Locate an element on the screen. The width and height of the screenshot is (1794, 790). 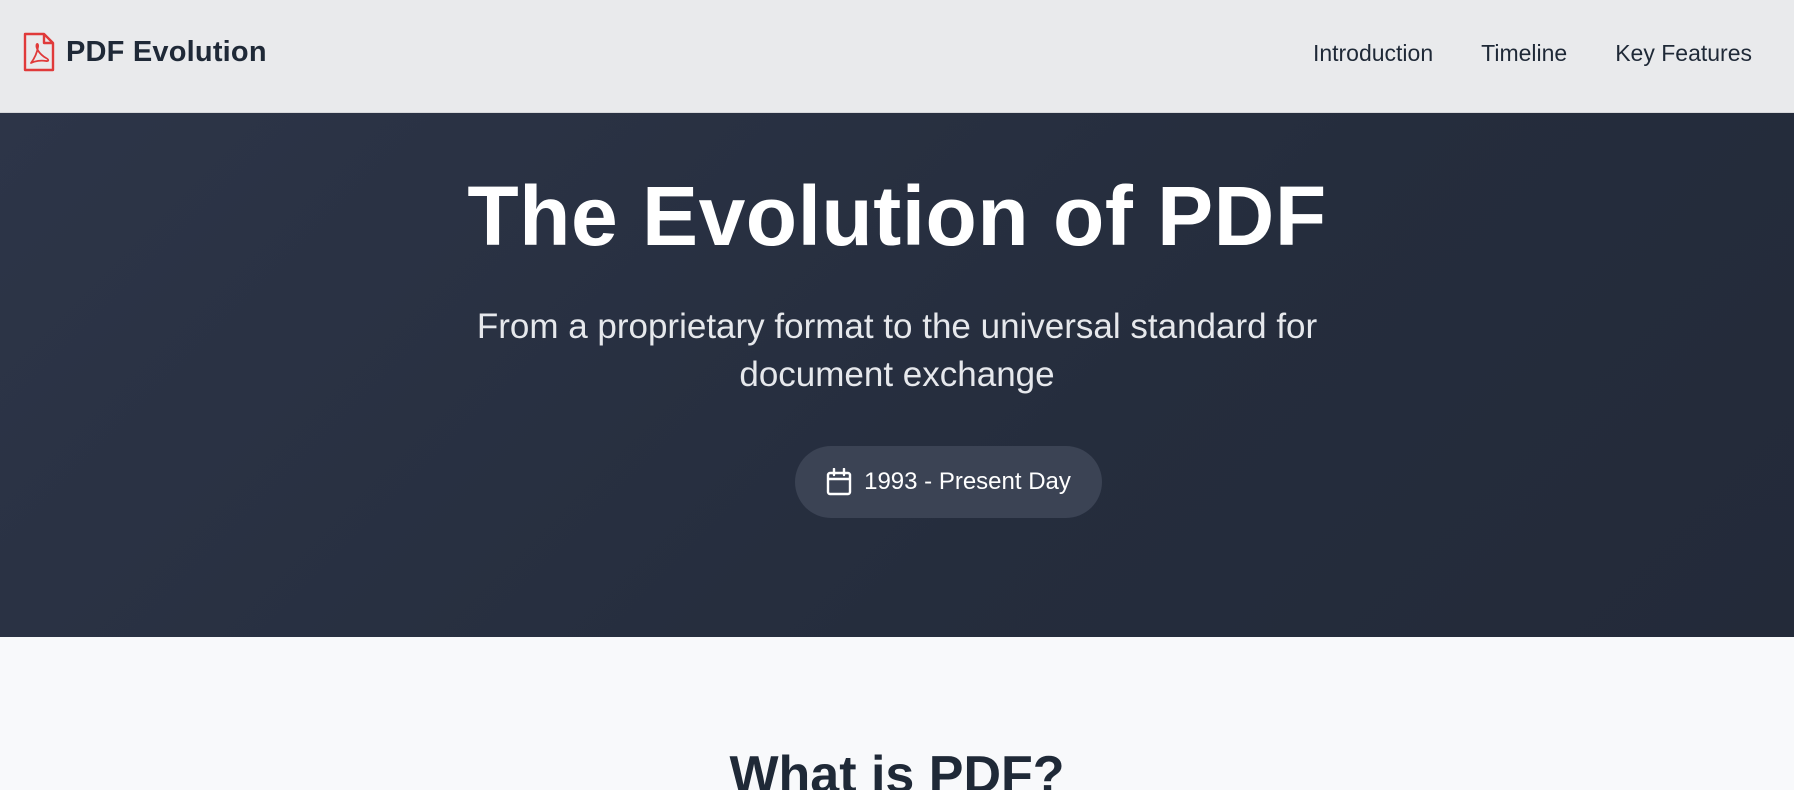
section-title: What is PDF? is located at coordinates (897, 768).